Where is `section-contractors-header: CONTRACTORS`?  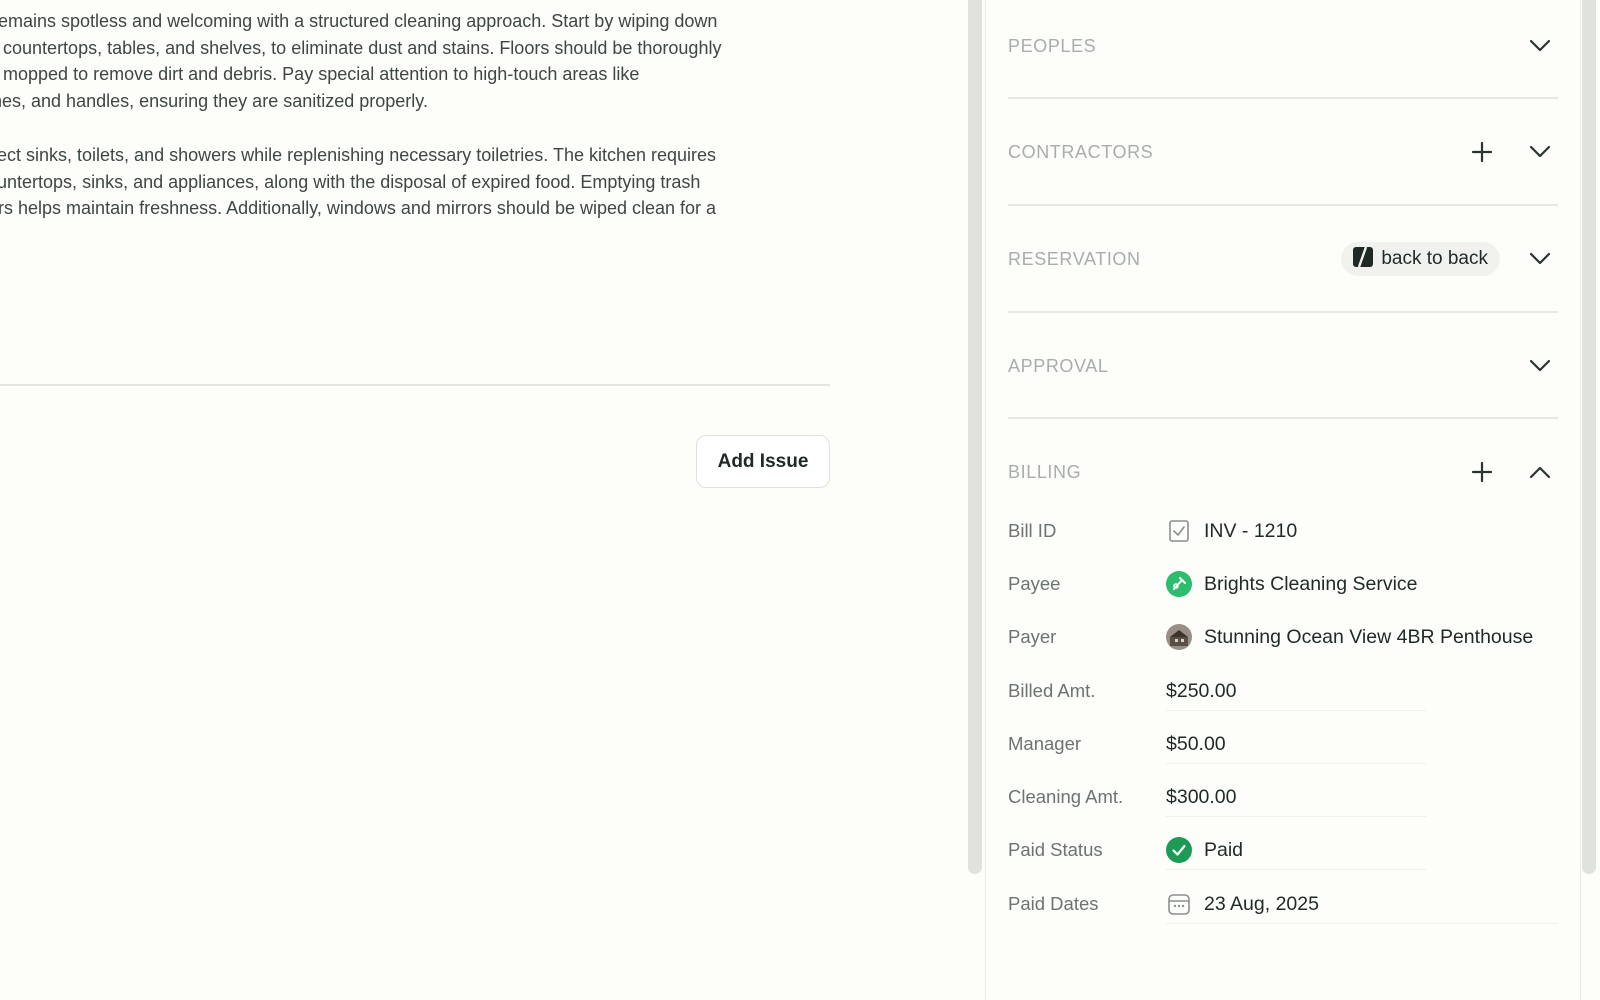 section-contractors-header: CONTRACTORS is located at coordinates (1283, 152).